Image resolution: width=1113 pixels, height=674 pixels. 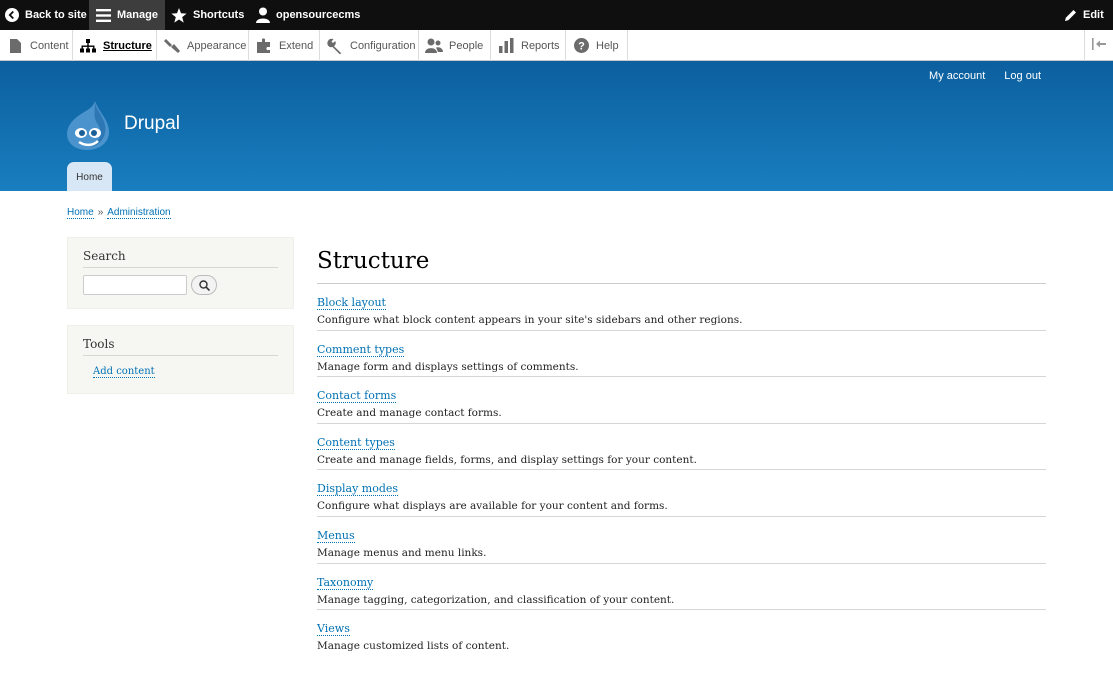 I want to click on tray-orientation-toggle, so click(x=1098, y=45).